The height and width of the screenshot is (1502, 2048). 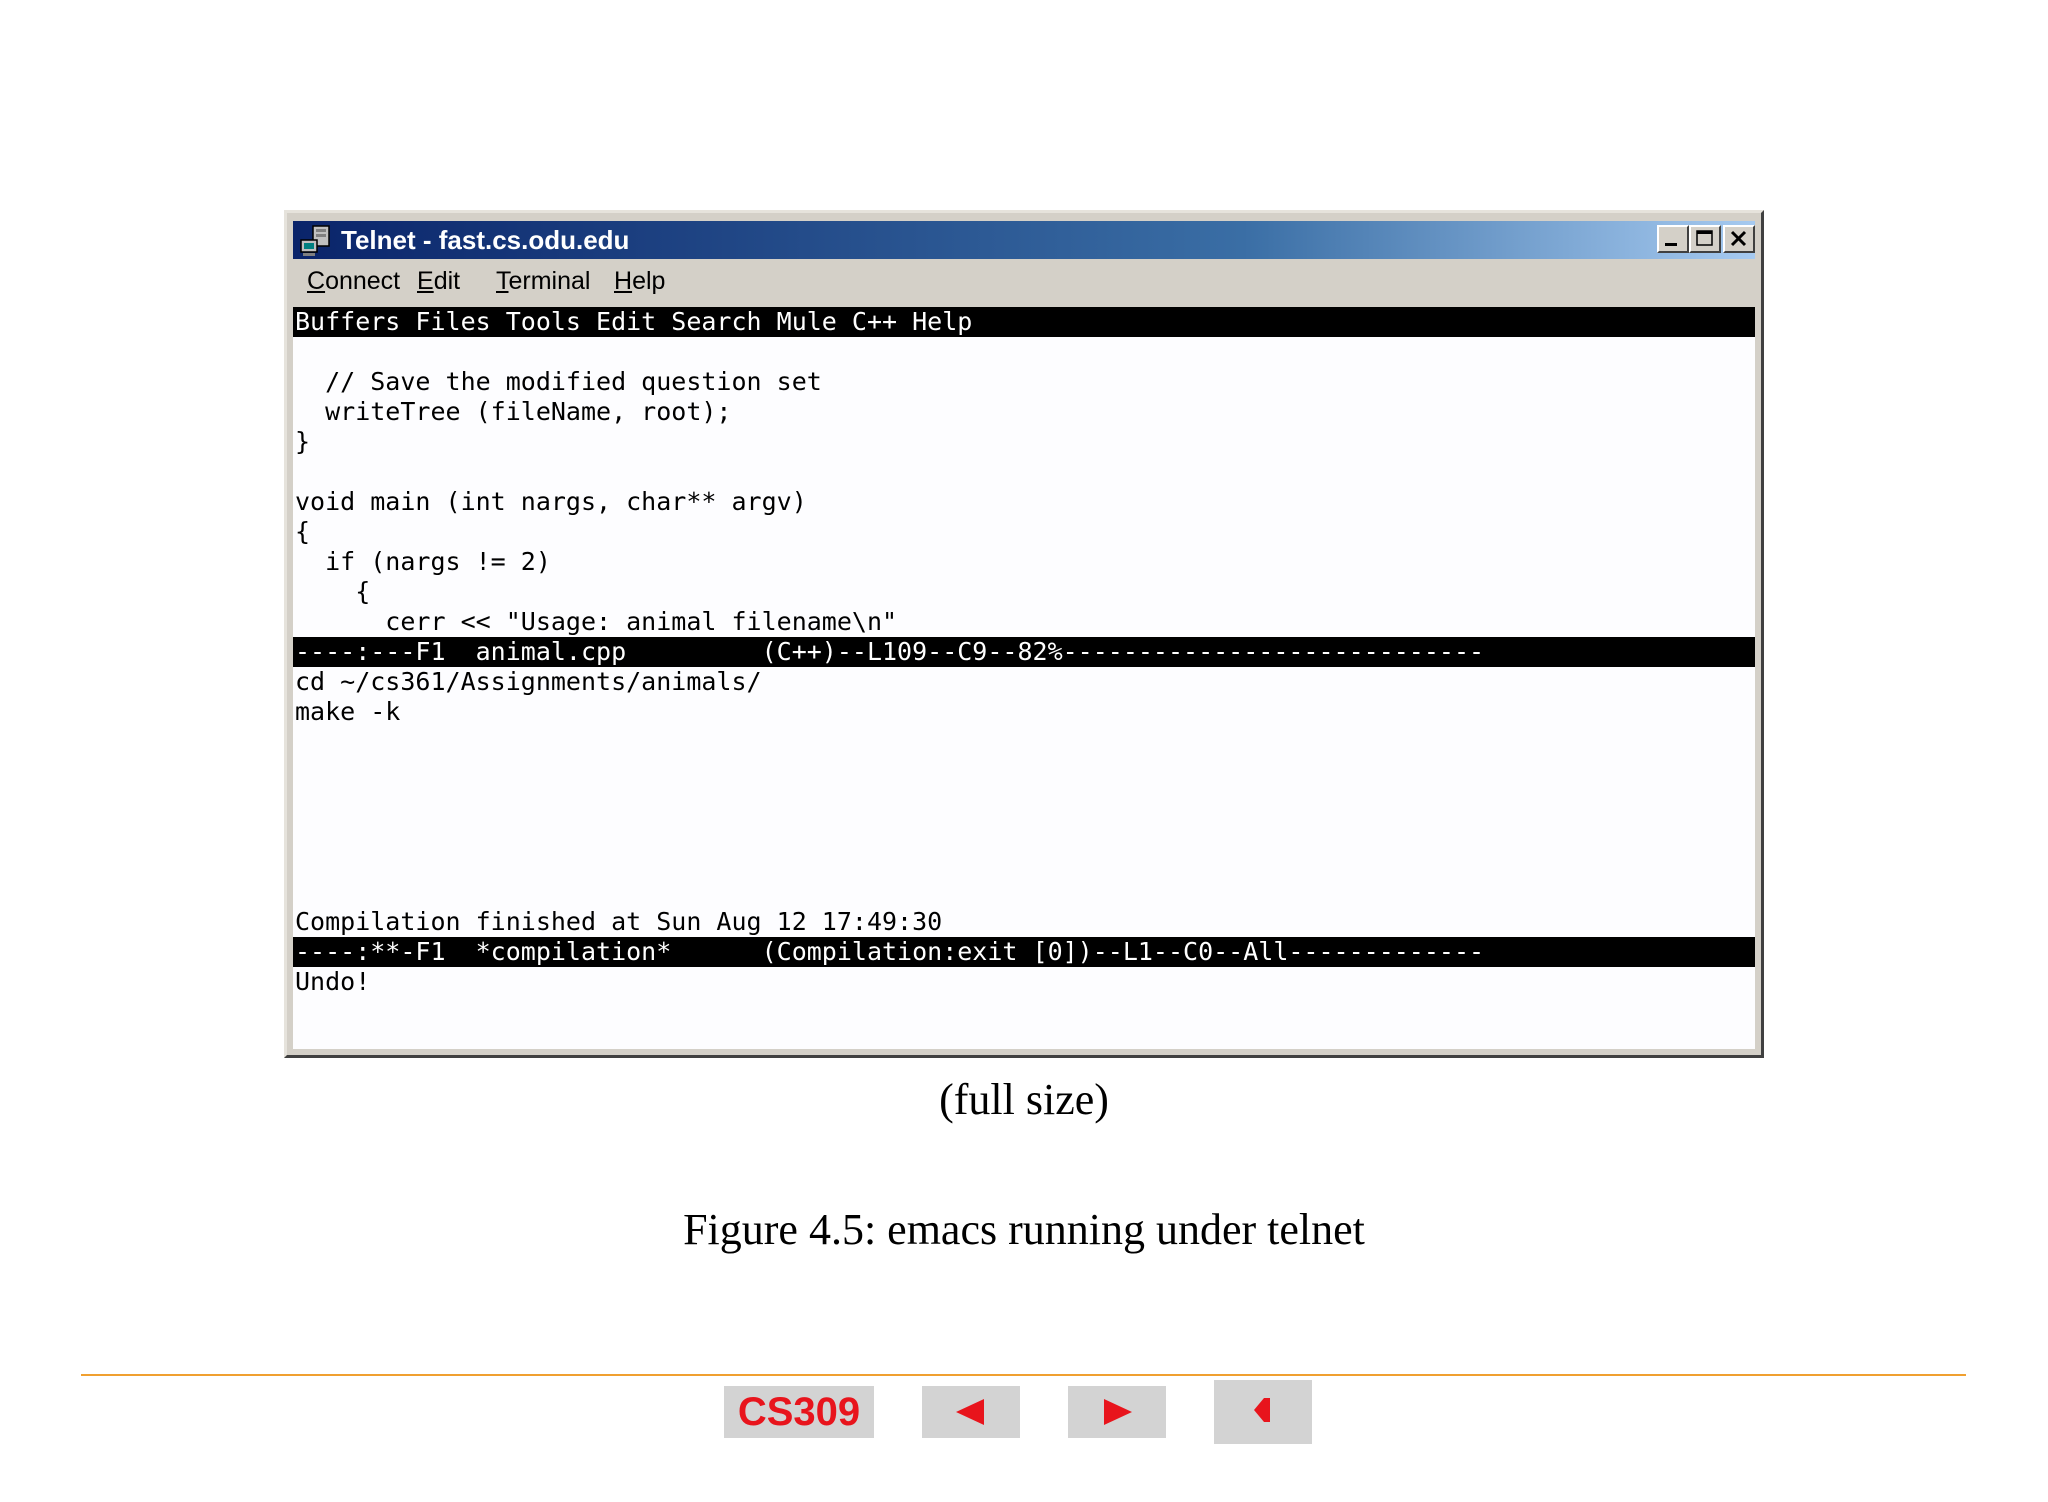 What do you see at coordinates (303, 441) in the screenshot?
I see `code-line: }` at bounding box center [303, 441].